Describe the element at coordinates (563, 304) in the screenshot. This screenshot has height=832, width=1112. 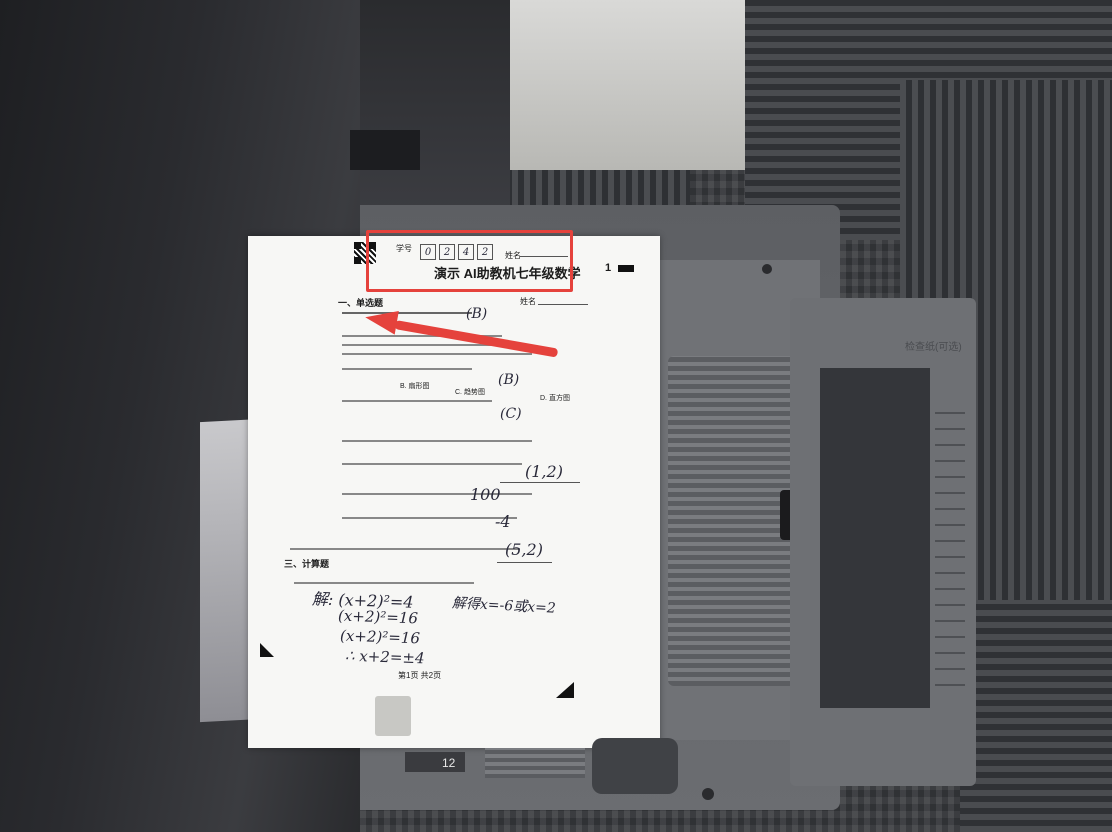
I see `name-underline` at that location.